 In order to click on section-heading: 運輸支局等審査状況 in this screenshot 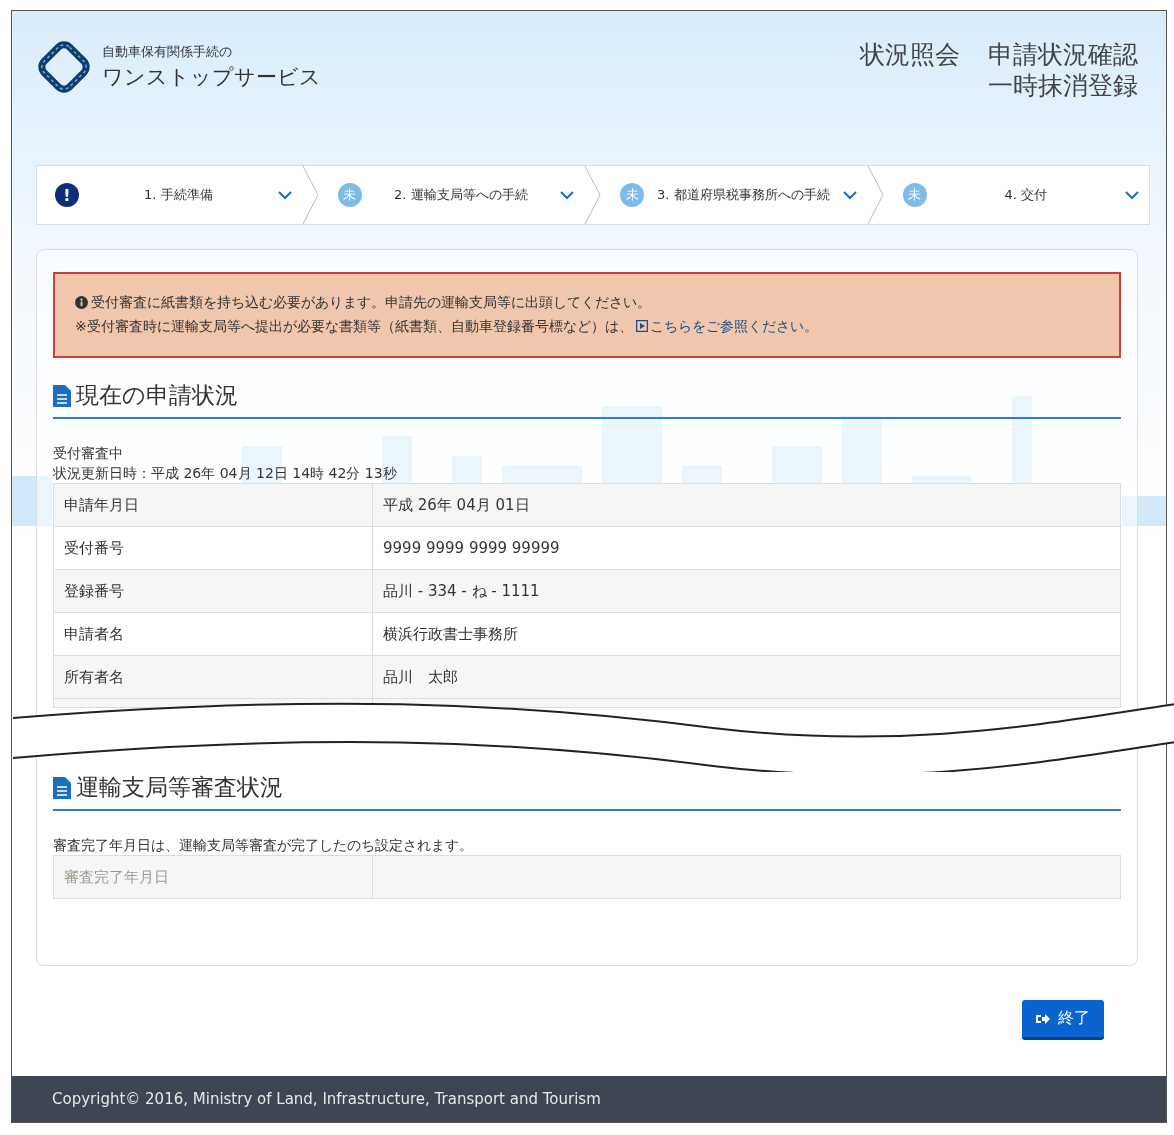, I will do `click(179, 787)`.